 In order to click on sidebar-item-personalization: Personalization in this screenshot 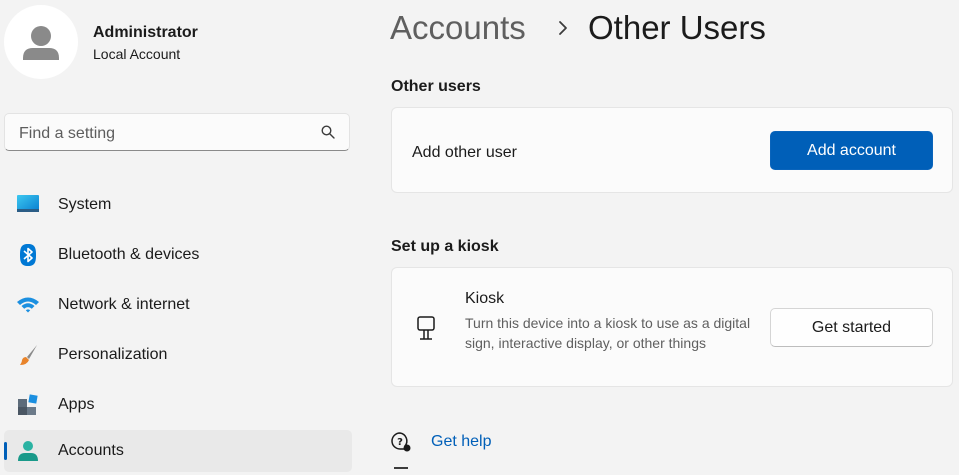, I will do `click(178, 355)`.